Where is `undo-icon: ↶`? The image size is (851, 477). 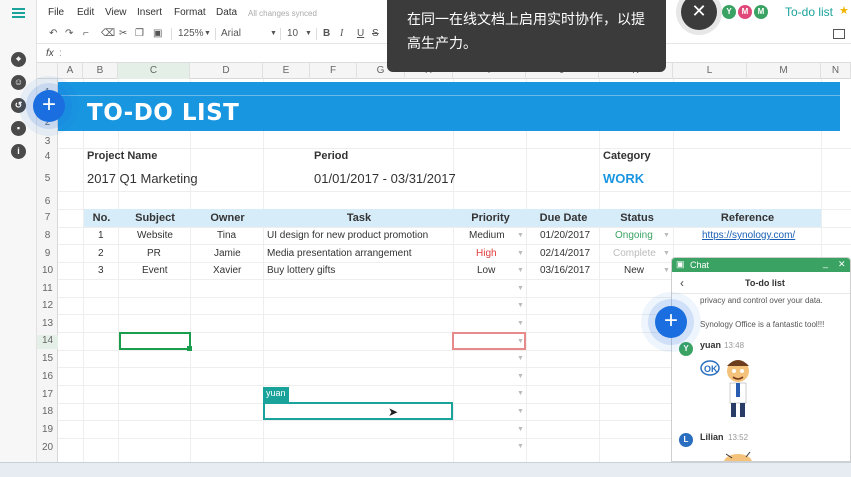
undo-icon: ↶ is located at coordinates (53, 33).